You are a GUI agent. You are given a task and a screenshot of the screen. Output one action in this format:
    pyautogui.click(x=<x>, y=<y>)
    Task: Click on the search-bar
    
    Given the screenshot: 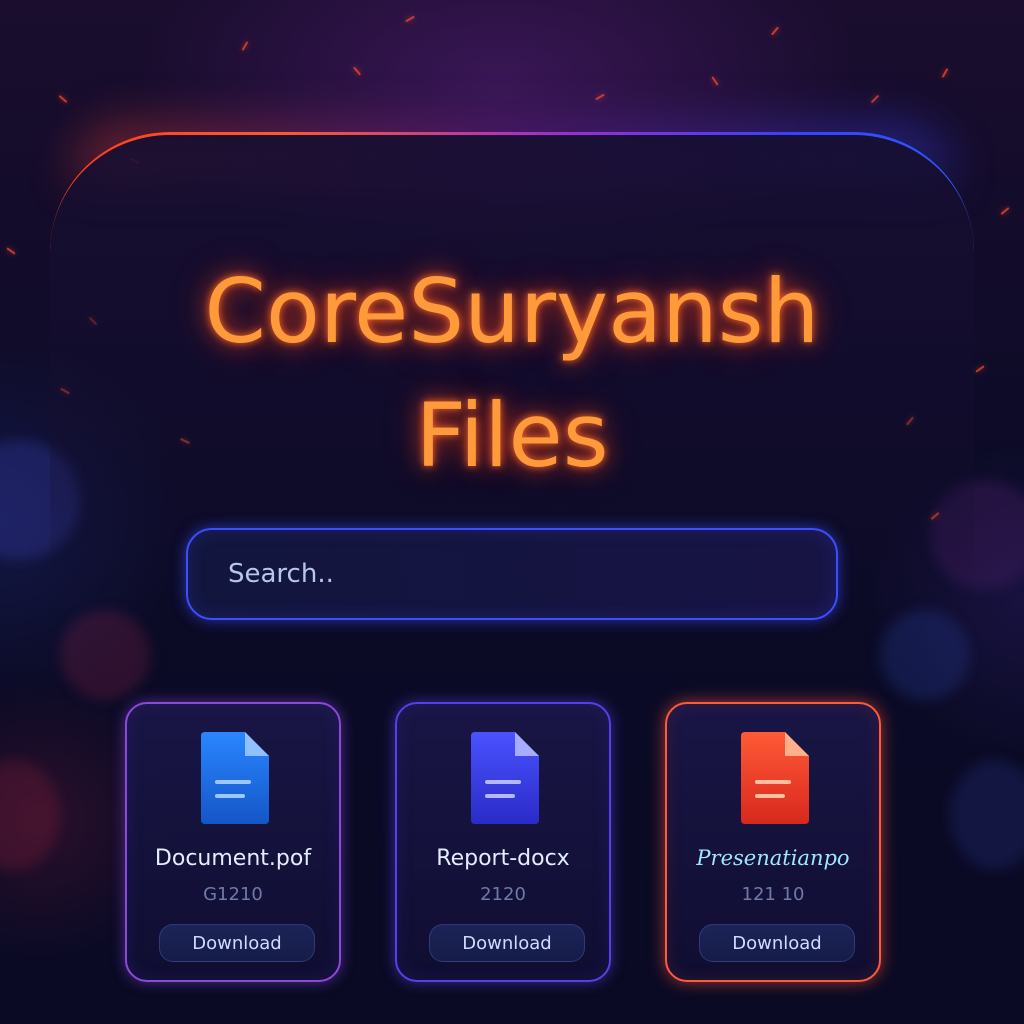 What is the action you would take?
    pyautogui.click(x=512, y=574)
    